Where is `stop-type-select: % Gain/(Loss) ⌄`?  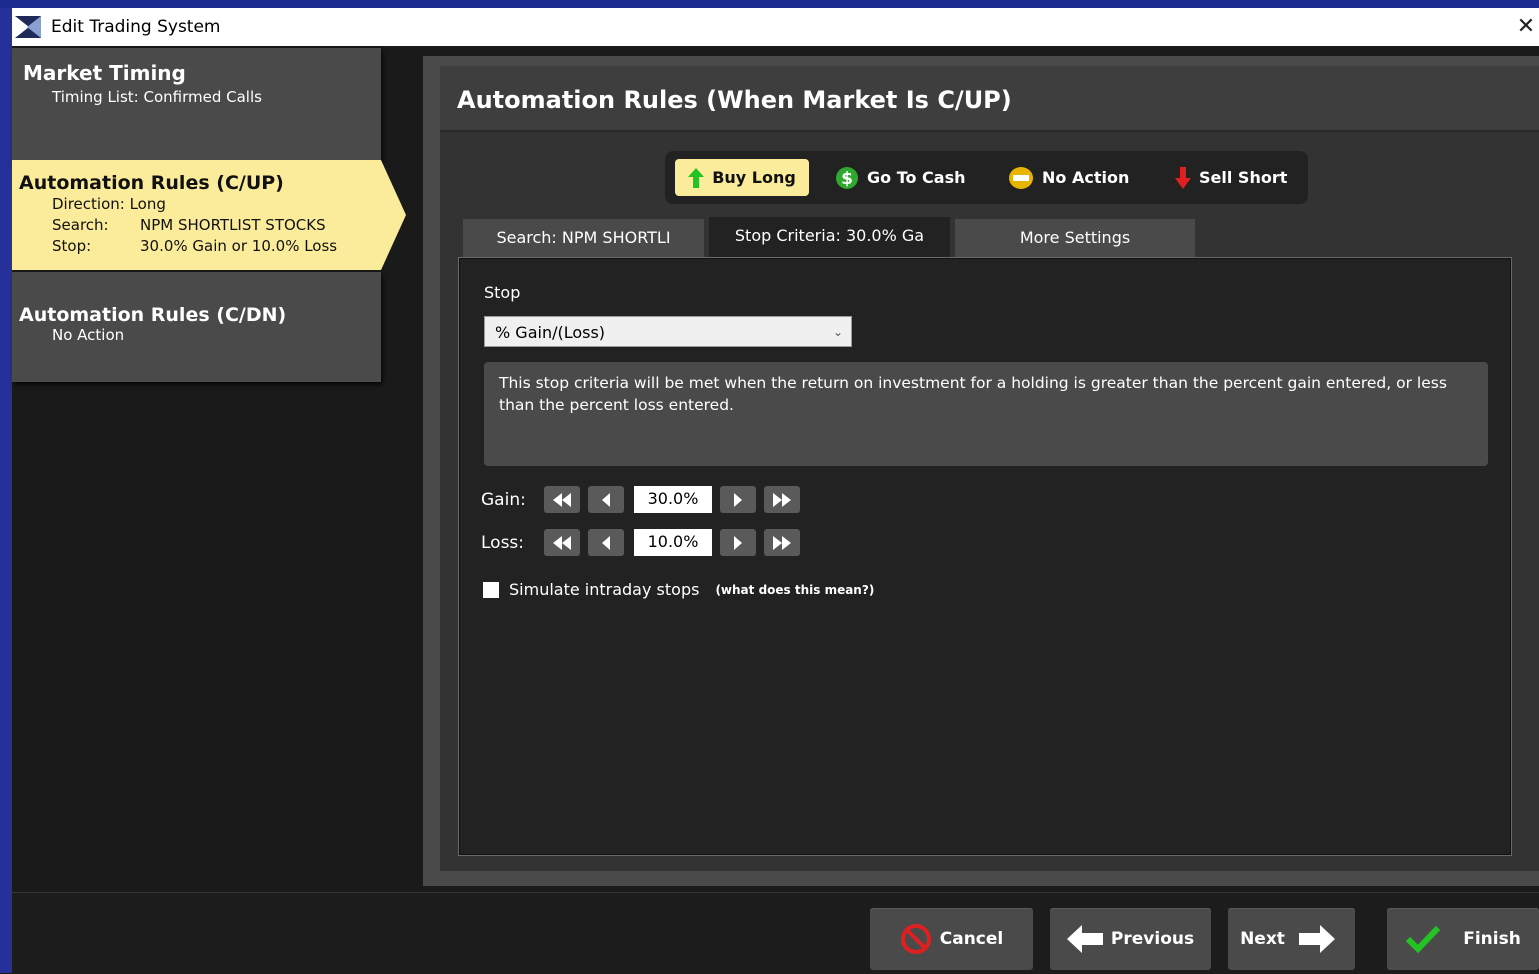
stop-type-select: % Gain/(Loss) ⌄ is located at coordinates (668, 331).